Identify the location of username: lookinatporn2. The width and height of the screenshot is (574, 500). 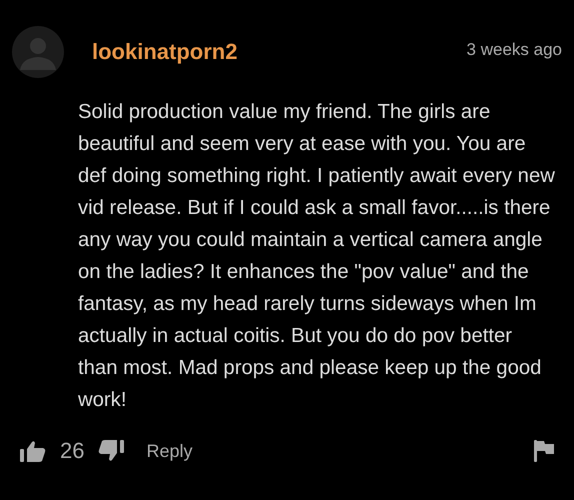
(279, 52).